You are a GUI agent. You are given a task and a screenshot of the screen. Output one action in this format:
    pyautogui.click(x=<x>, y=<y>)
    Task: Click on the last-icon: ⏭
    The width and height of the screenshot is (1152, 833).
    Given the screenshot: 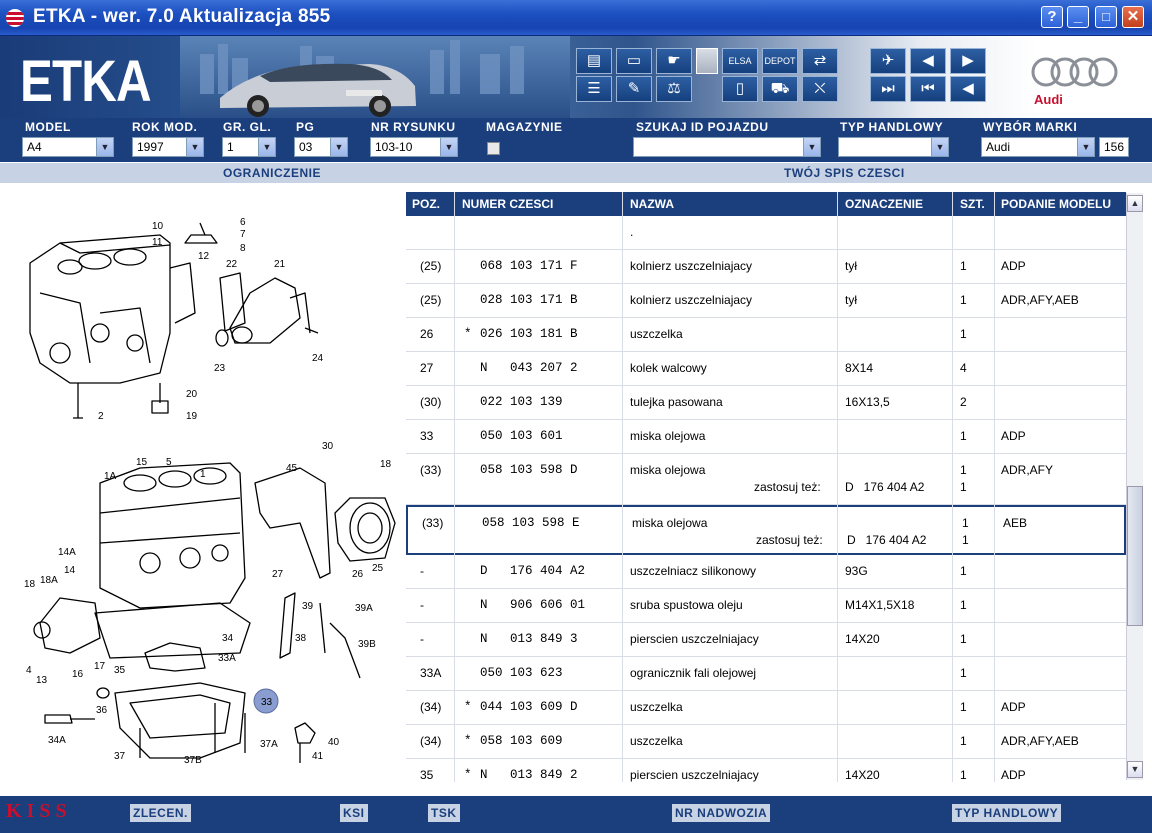 What is the action you would take?
    pyautogui.click(x=888, y=89)
    